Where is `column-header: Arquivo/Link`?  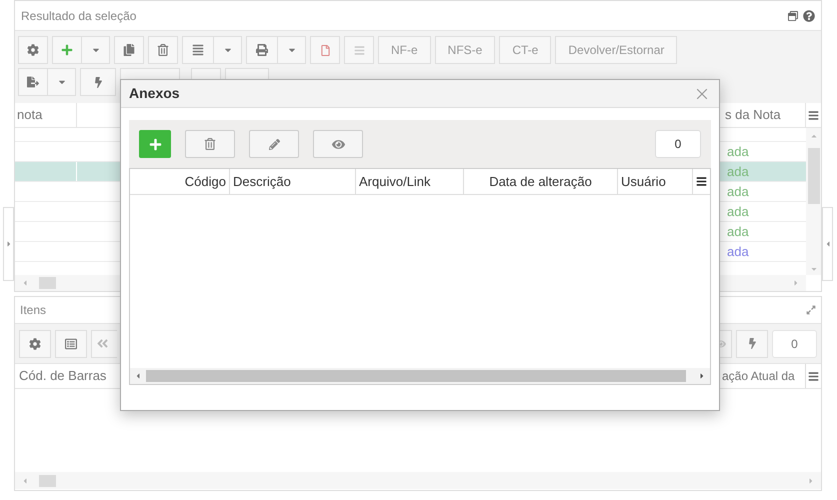 column-header: Arquivo/Link is located at coordinates (410, 181).